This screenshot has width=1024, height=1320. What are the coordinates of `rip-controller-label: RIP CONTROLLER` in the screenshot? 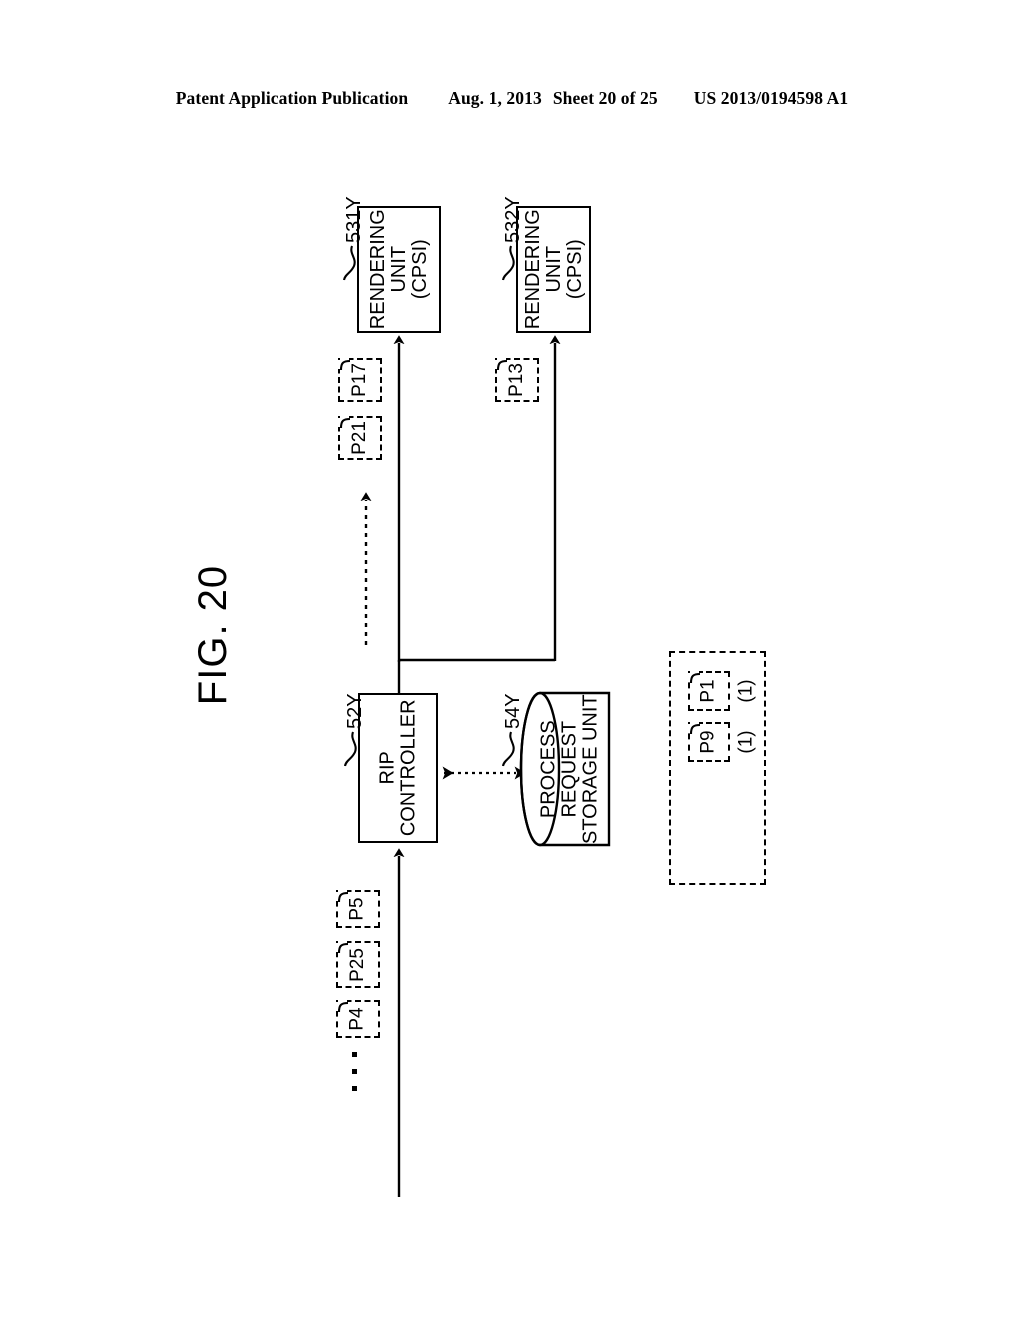 It's located at (398, 768).